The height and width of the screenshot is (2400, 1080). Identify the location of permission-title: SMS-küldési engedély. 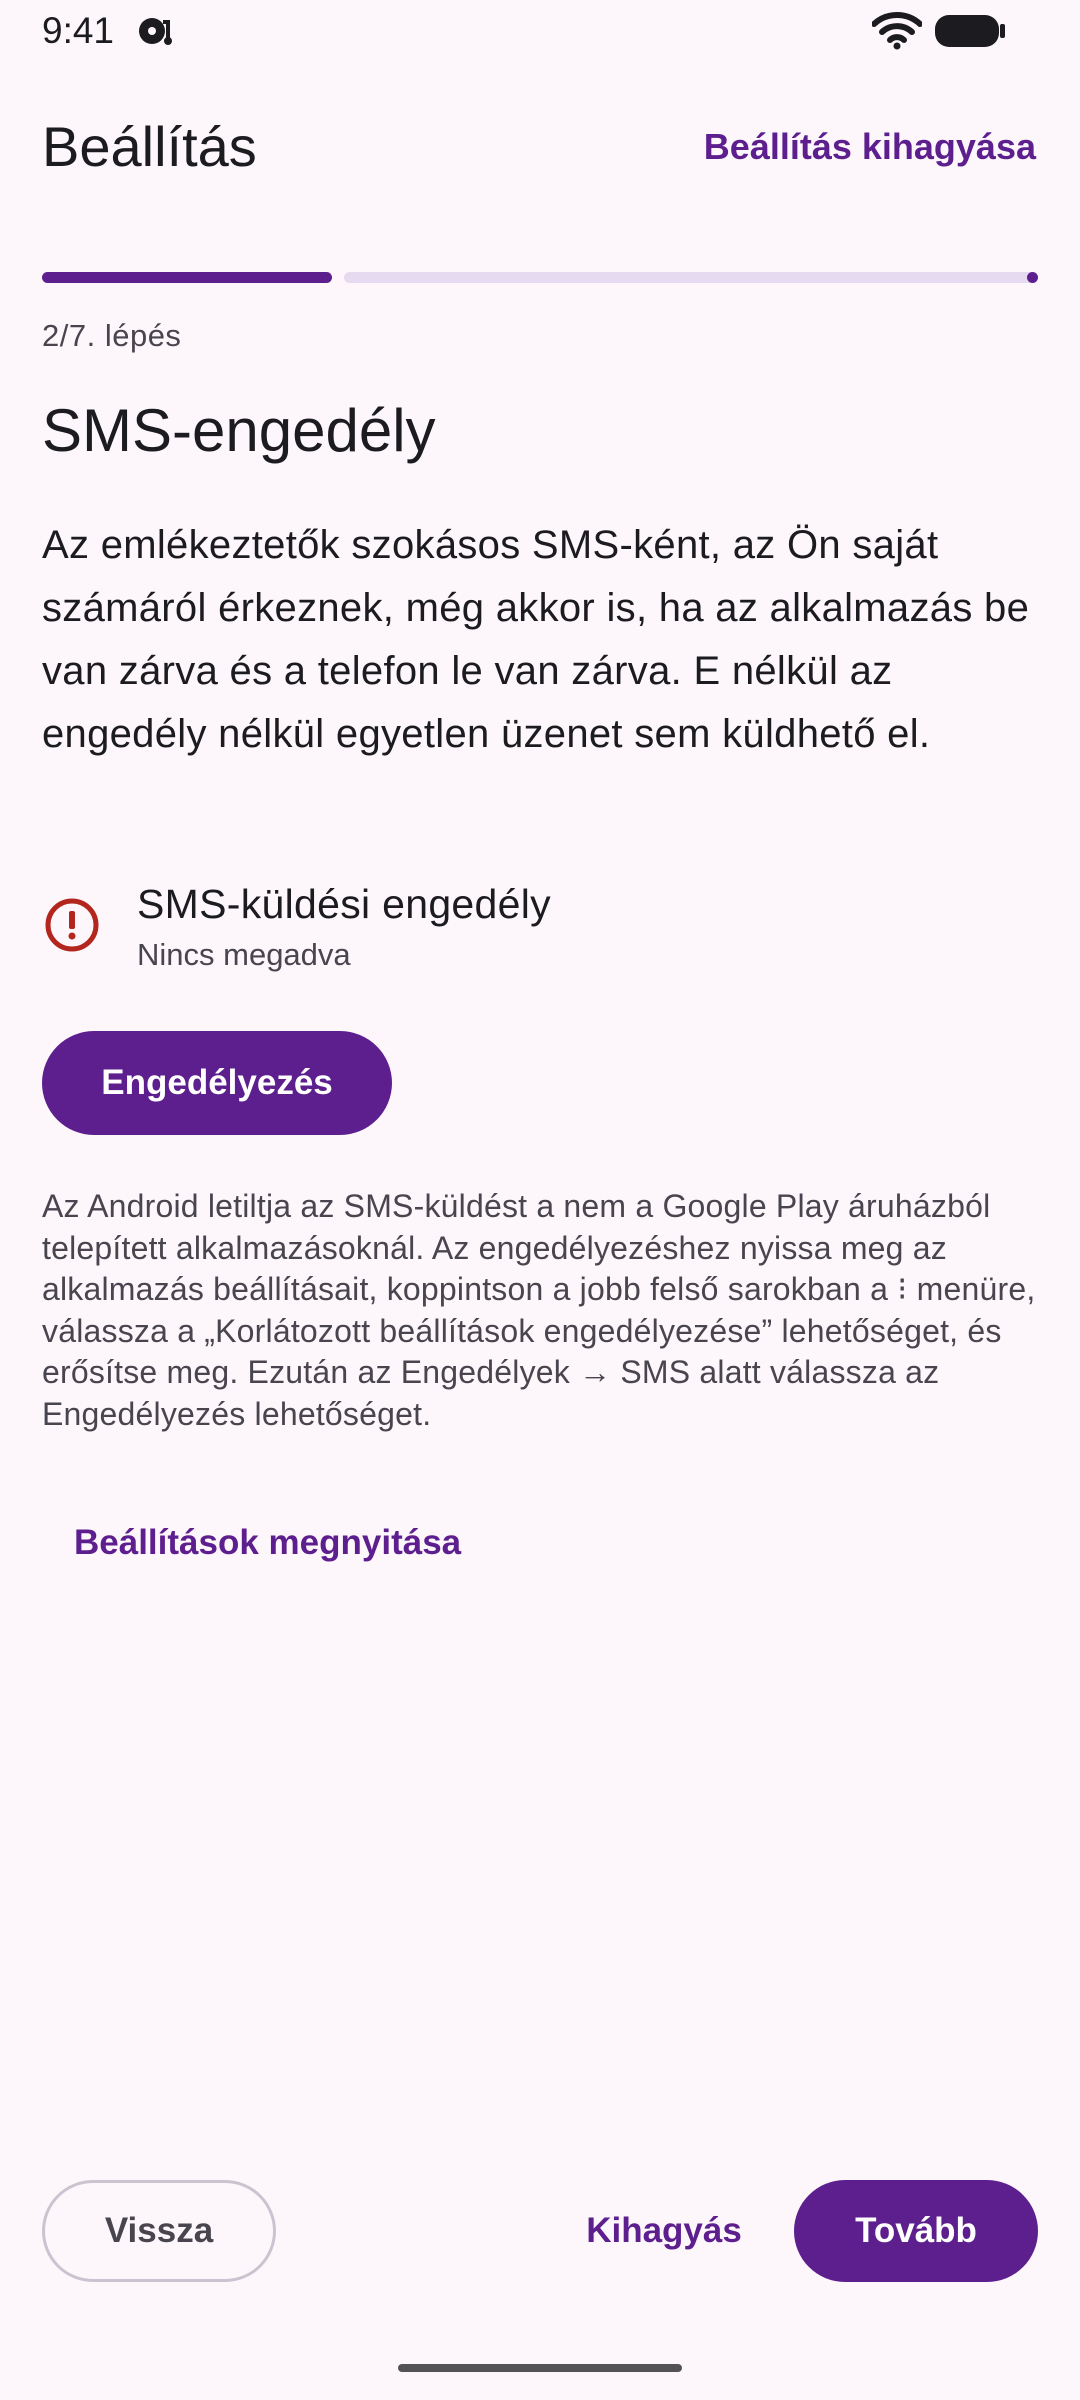
(344, 904).